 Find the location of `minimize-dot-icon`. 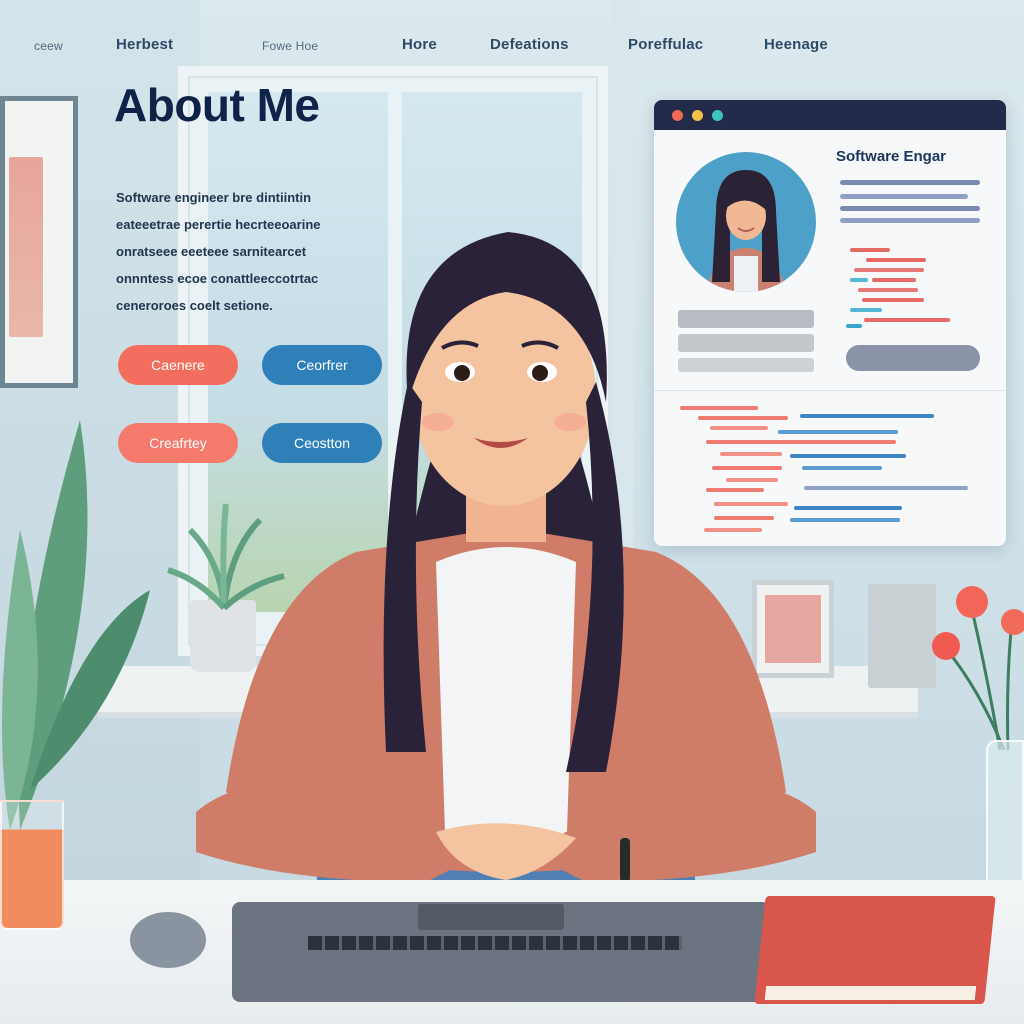

minimize-dot-icon is located at coordinates (697, 115).